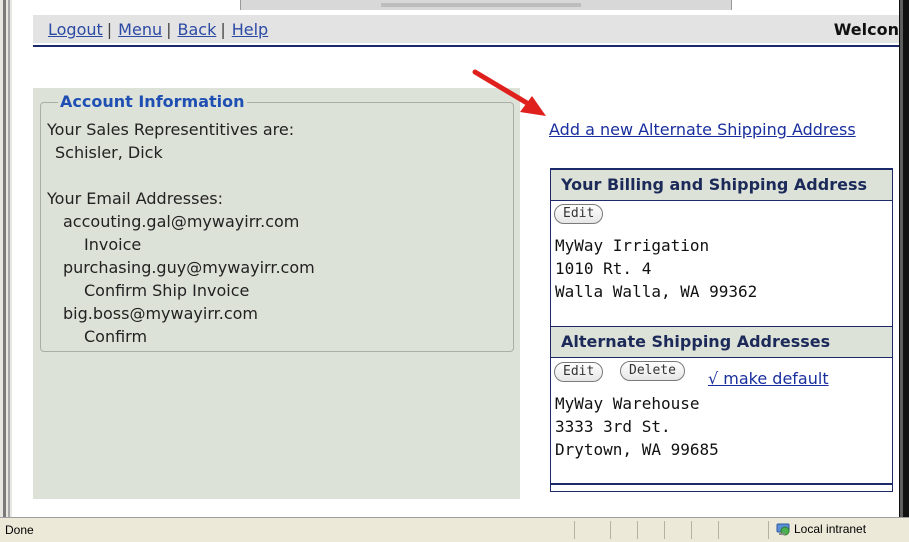 This screenshot has width=909, height=542. Describe the element at coordinates (152, 101) in the screenshot. I see `account-legend: Account Information` at that location.